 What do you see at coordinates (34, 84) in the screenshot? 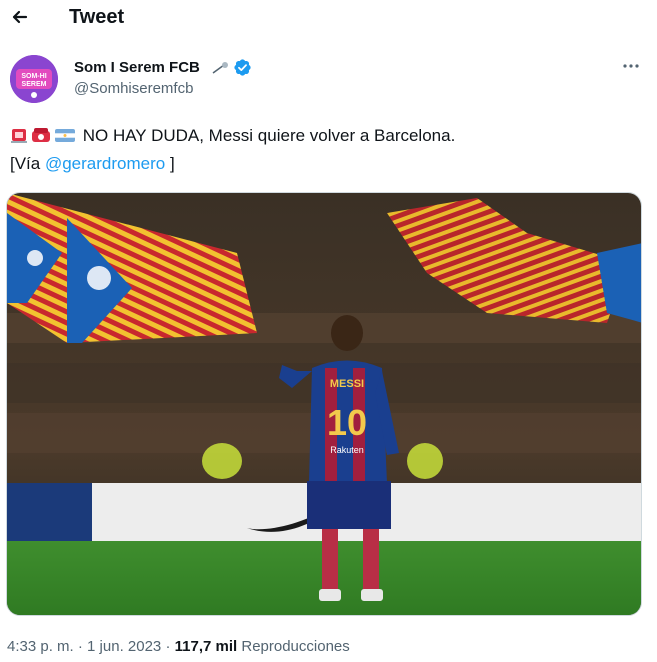
I see `avatar-text-bottom: SEREM` at bounding box center [34, 84].